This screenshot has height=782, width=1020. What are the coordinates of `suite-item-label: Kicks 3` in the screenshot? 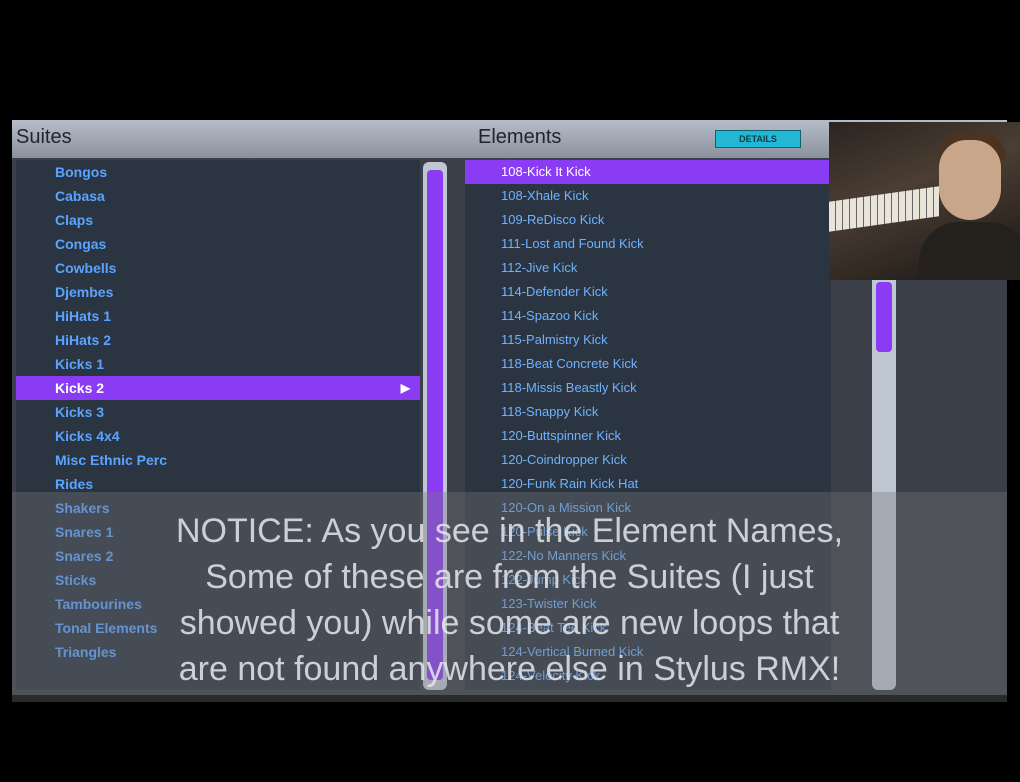 It's located at (80, 412).